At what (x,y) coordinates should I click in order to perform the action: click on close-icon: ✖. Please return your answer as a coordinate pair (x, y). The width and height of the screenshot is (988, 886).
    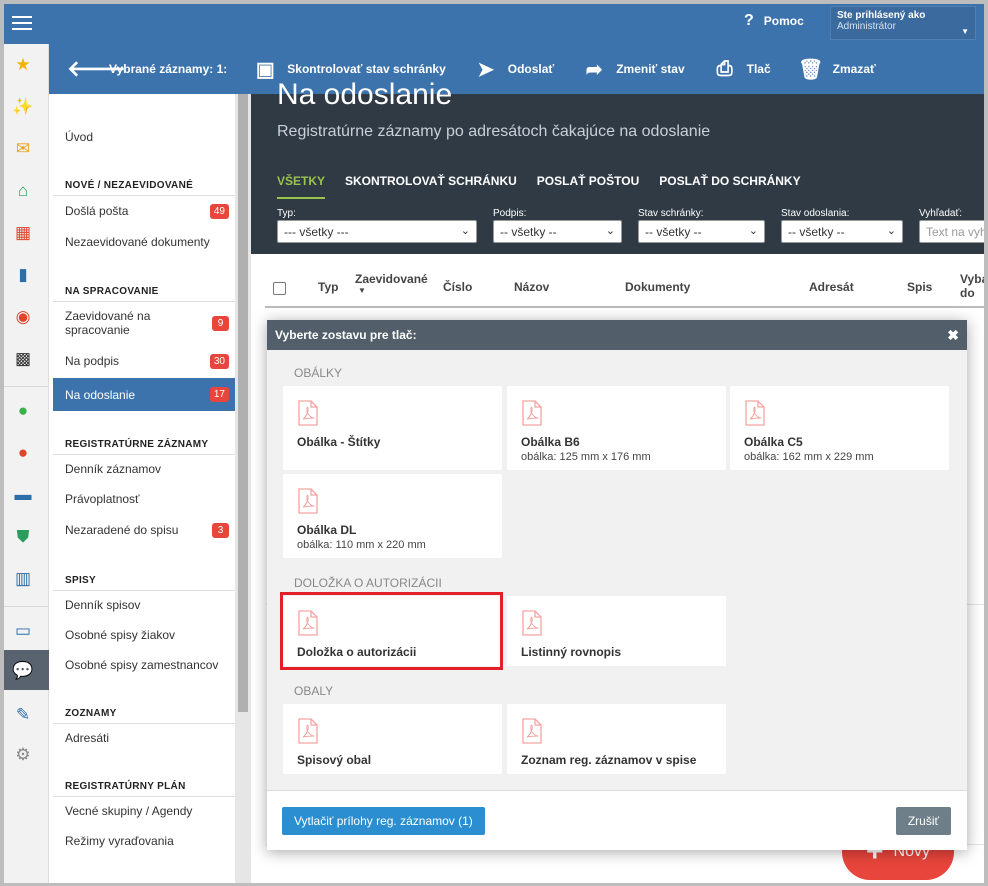
    Looking at the image, I should click on (953, 335).